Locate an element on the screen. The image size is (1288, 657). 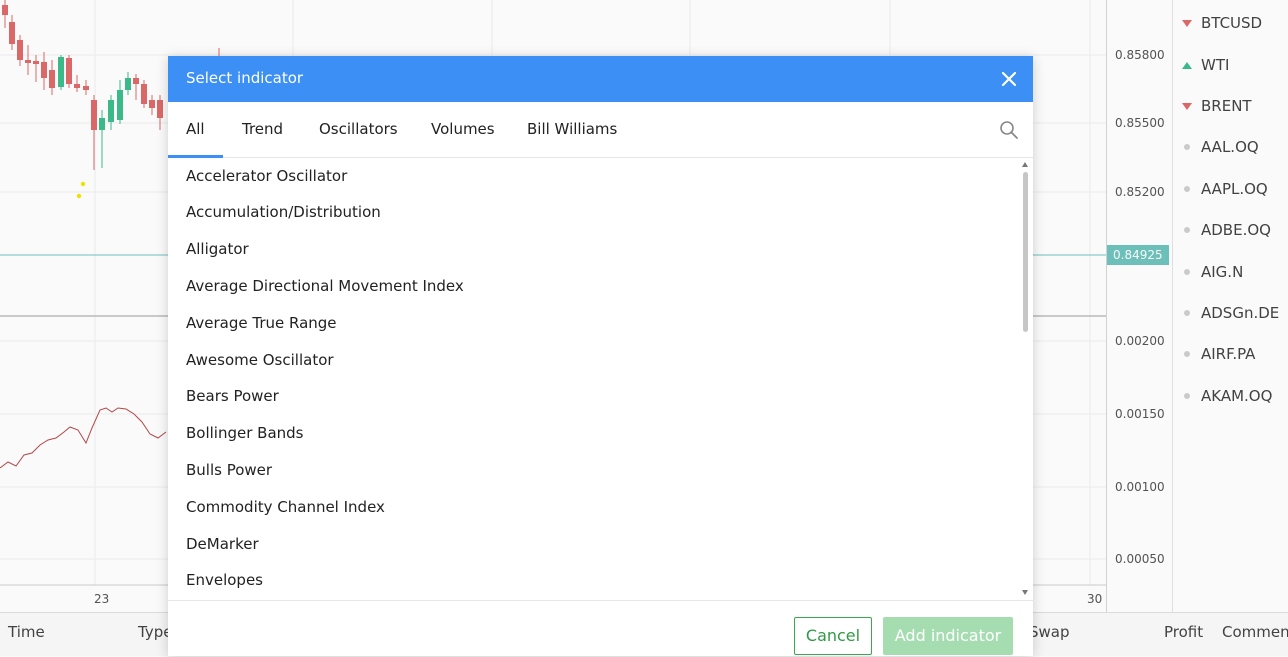
list-item: Awesome Oscillator is located at coordinates (260, 360).